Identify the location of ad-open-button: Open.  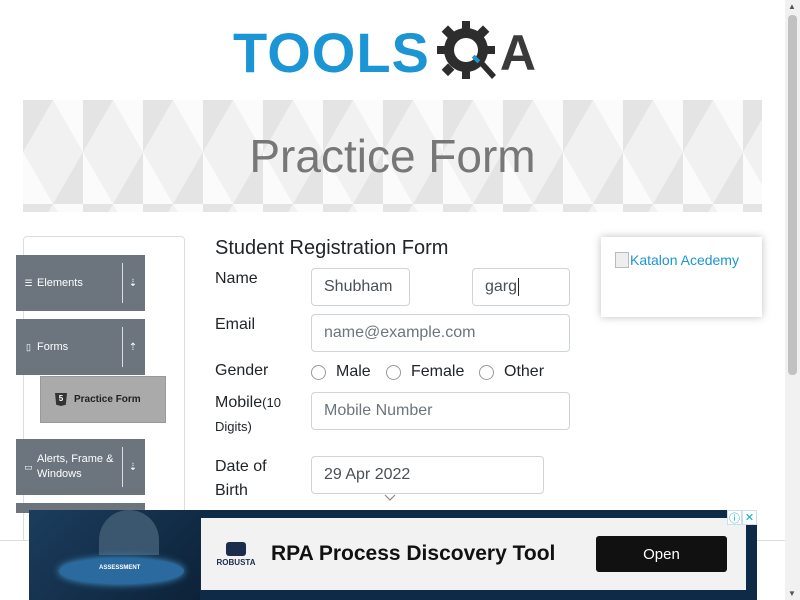
(661, 554).